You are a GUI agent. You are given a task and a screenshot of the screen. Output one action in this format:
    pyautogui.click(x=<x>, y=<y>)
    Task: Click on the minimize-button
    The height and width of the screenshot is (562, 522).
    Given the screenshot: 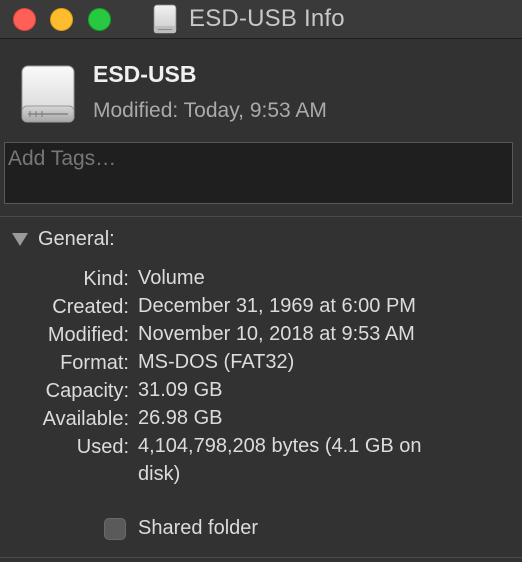 What is the action you would take?
    pyautogui.click(x=61, y=19)
    